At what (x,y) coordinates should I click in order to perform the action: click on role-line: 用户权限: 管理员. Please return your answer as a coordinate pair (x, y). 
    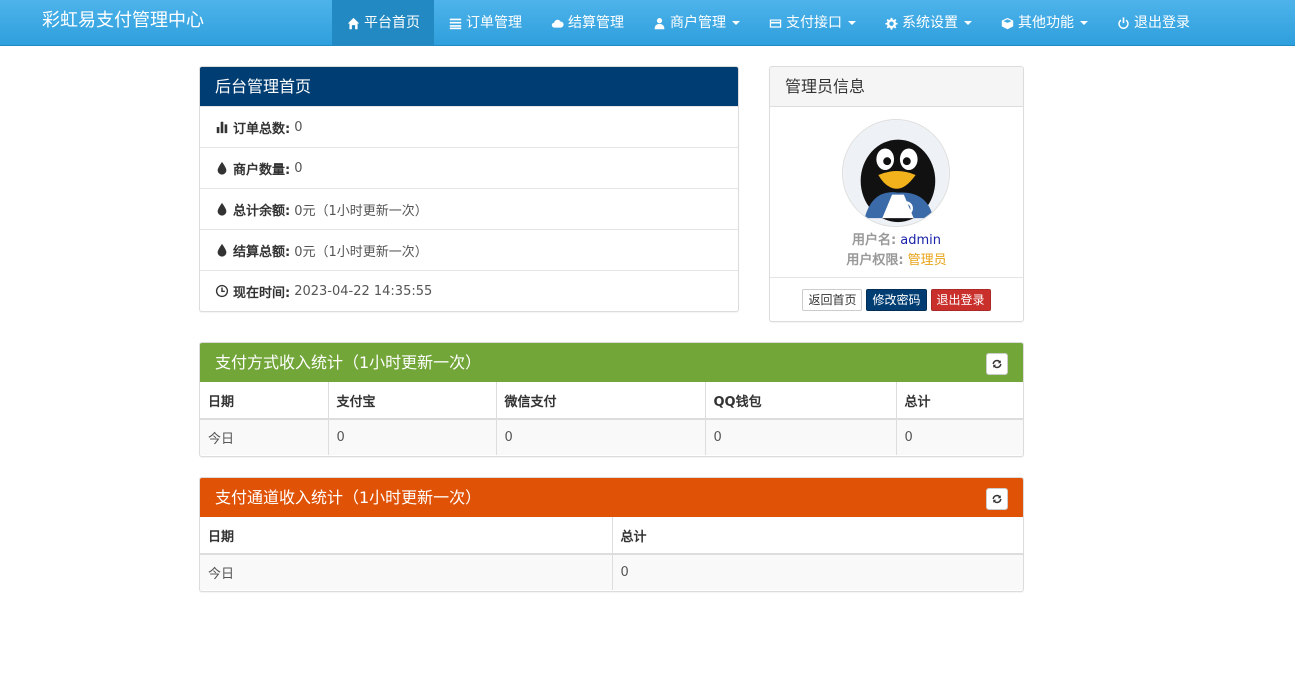
    Looking at the image, I should click on (896, 258).